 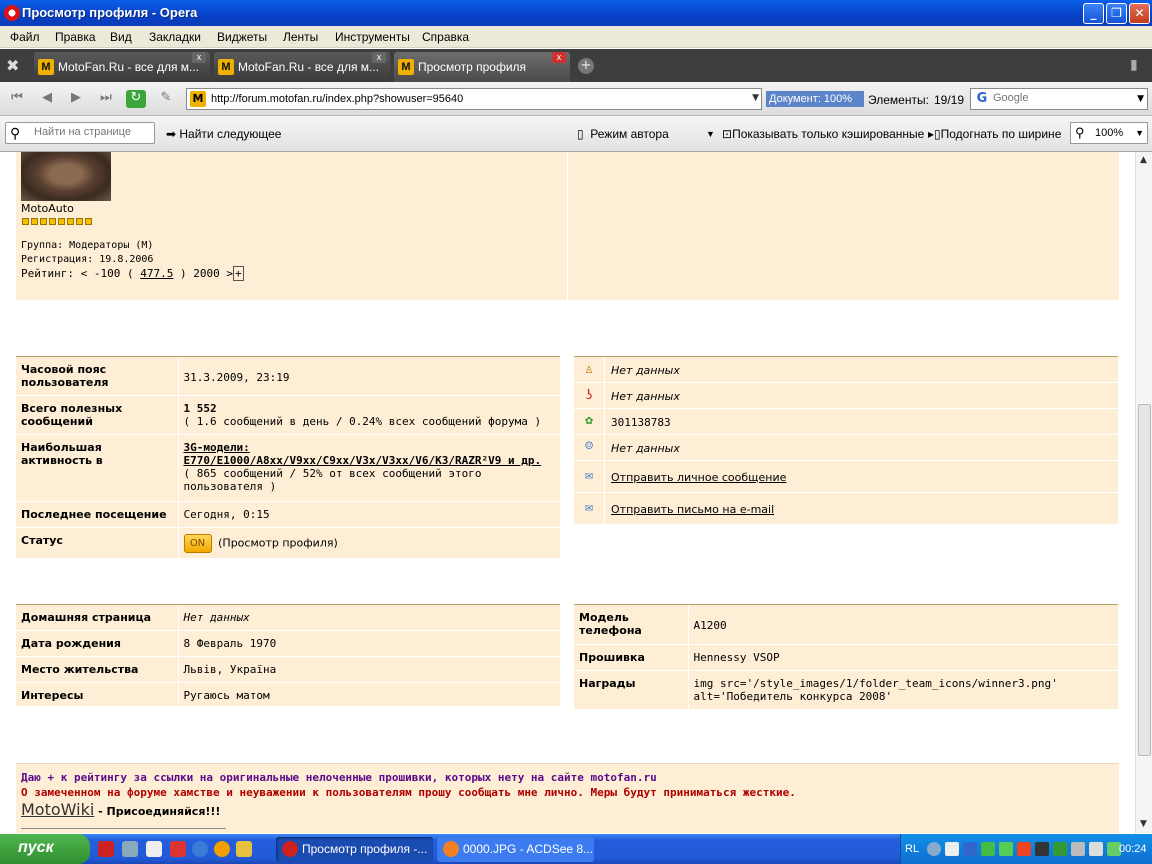 What do you see at coordinates (200, 408) in the screenshot?
I see `stat-value: 1 552` at bounding box center [200, 408].